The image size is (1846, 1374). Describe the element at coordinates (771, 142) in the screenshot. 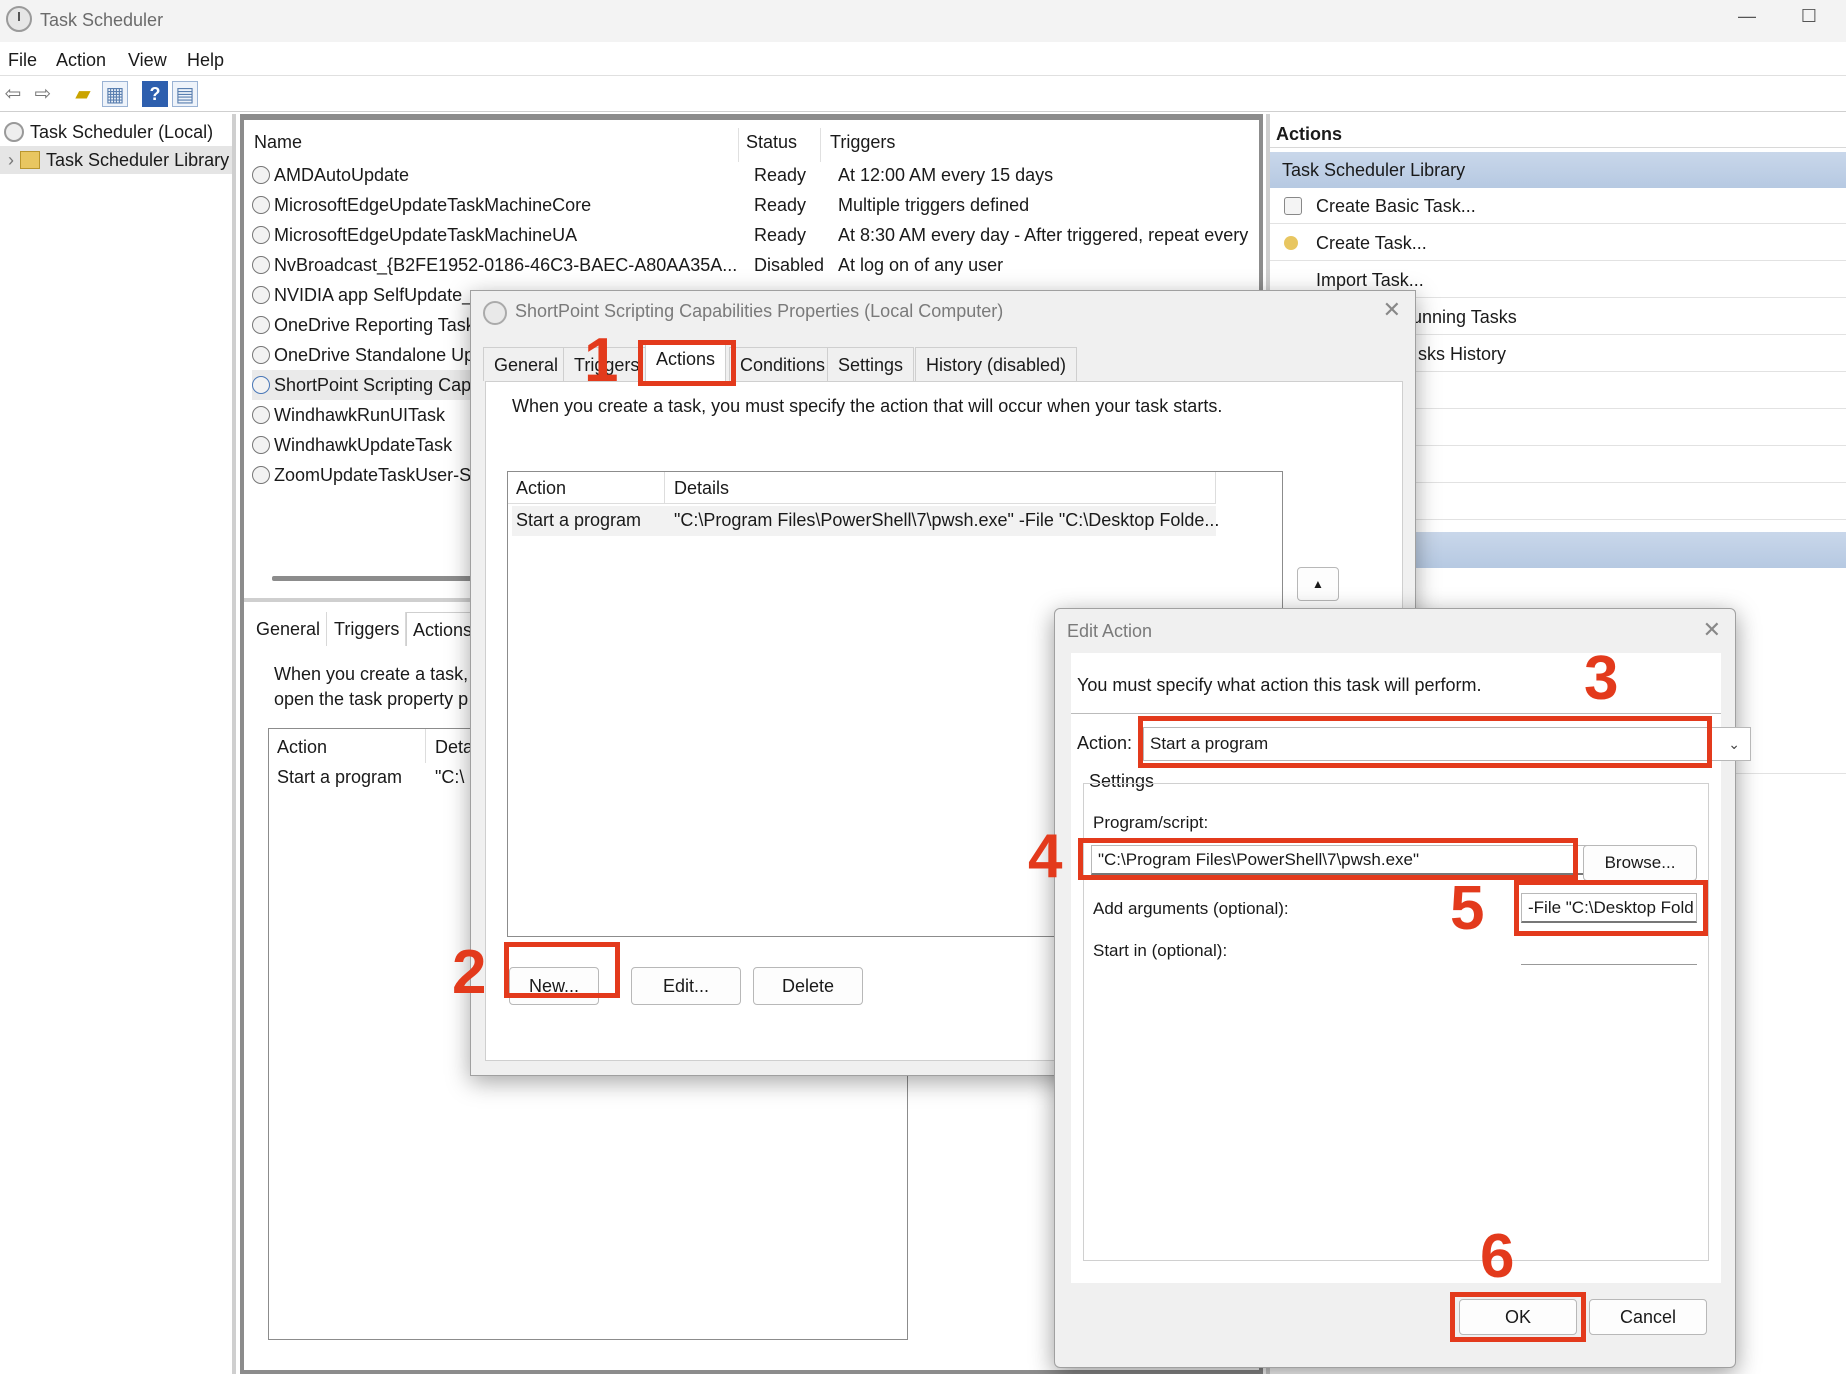

I see `column-header-status: Status` at that location.